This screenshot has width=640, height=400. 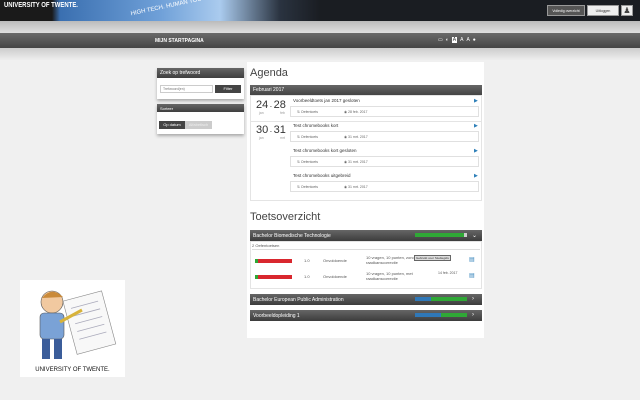 I want to click on nav-divider, so click(x=320, y=54).